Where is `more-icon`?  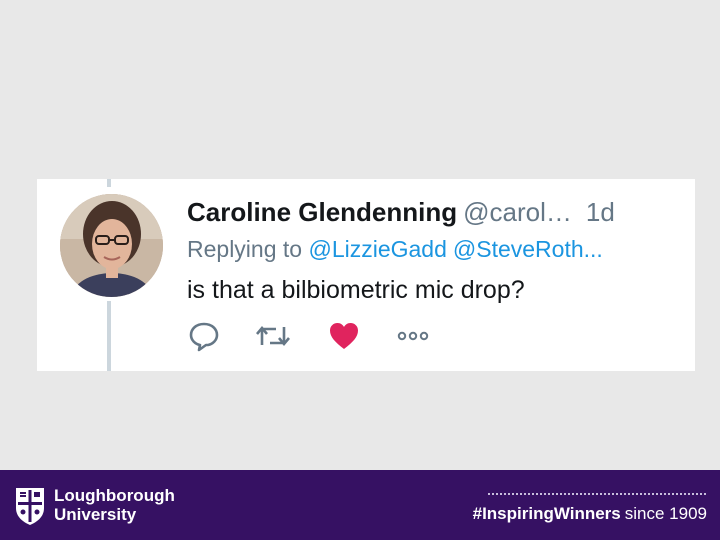 more-icon is located at coordinates (413, 336).